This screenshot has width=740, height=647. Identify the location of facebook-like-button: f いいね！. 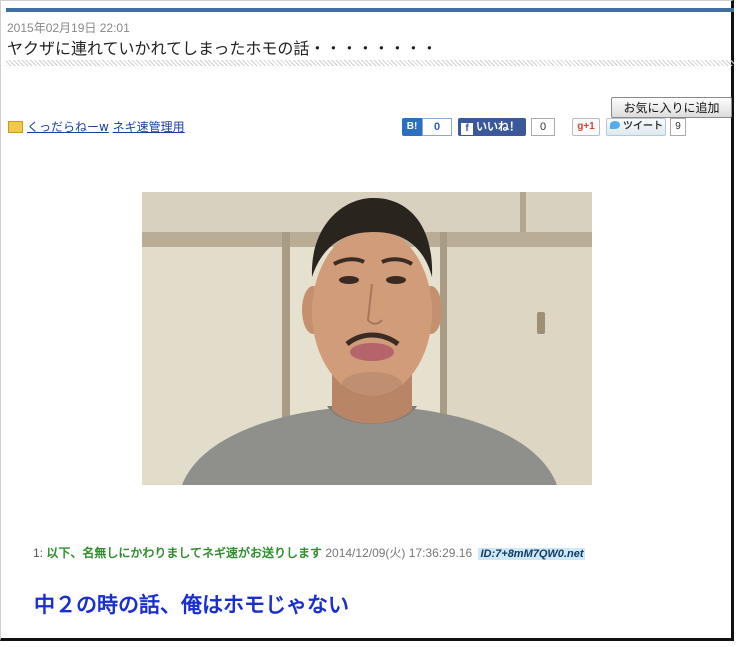
(492, 127).